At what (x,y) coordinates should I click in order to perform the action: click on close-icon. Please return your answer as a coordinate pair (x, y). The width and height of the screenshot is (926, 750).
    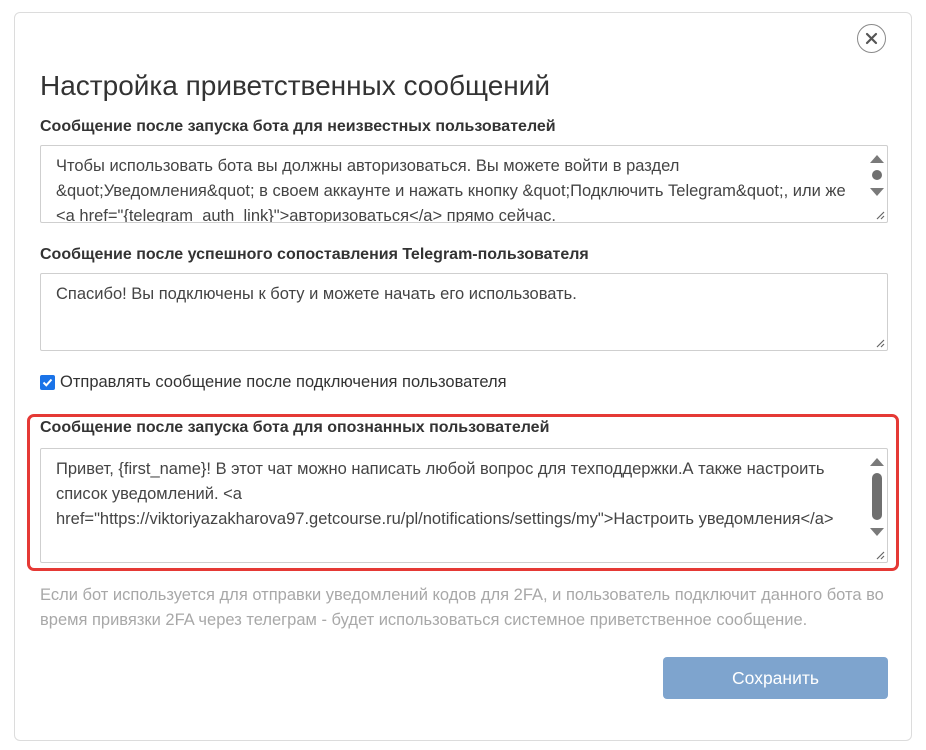
    Looking at the image, I should click on (871, 38).